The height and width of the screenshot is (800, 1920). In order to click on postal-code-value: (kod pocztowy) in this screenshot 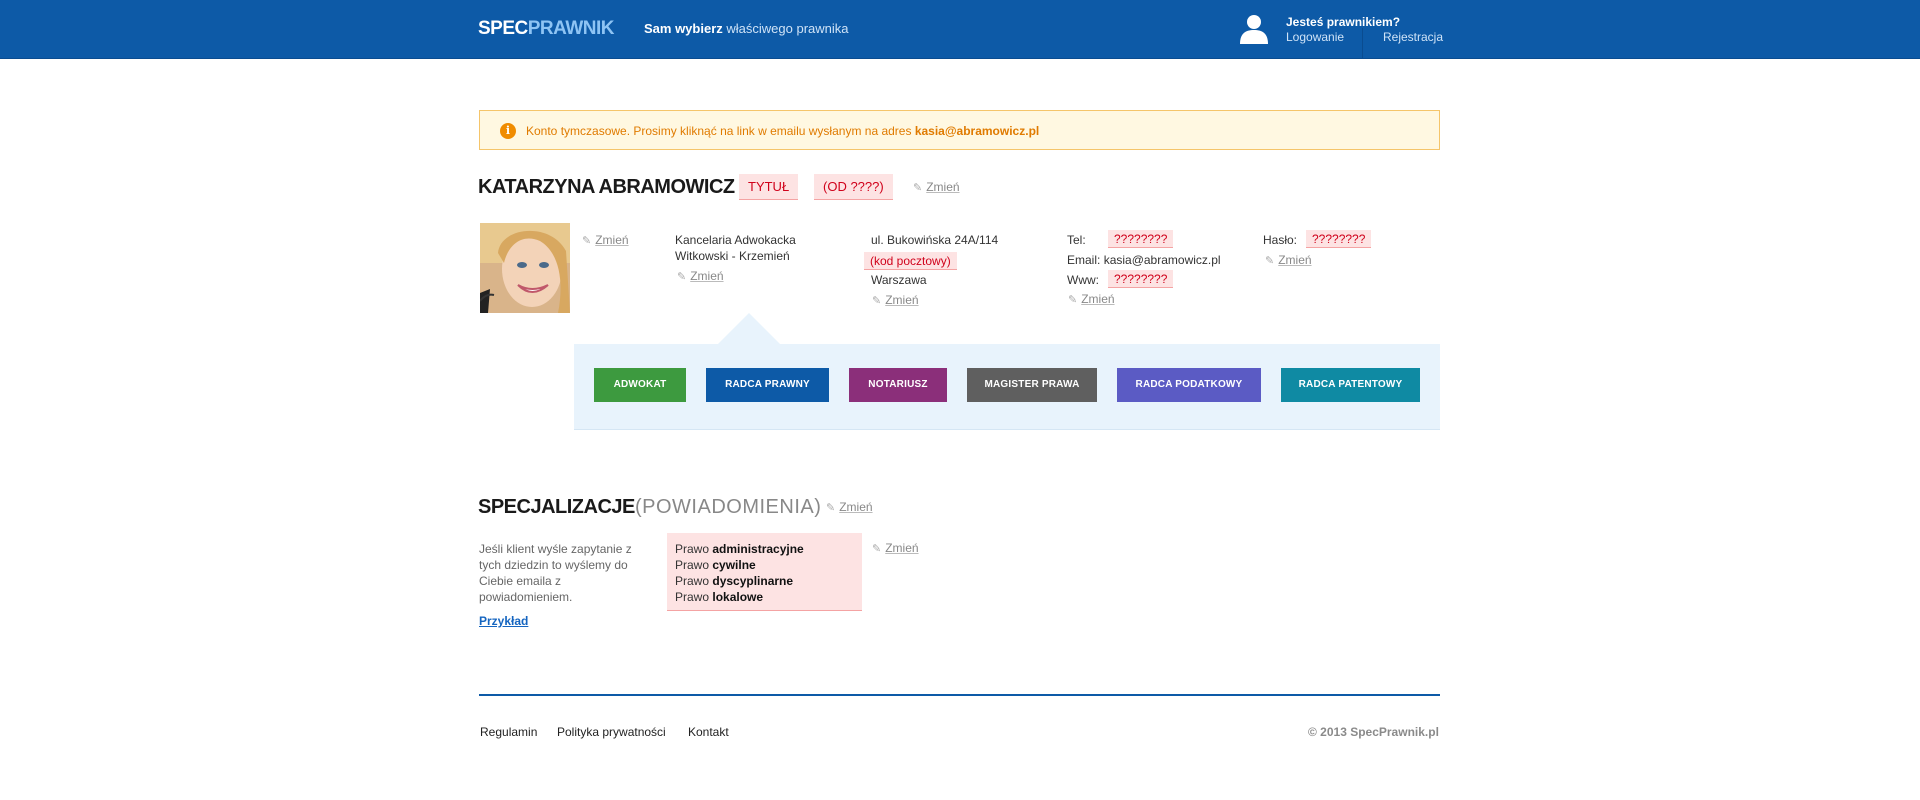, I will do `click(910, 261)`.